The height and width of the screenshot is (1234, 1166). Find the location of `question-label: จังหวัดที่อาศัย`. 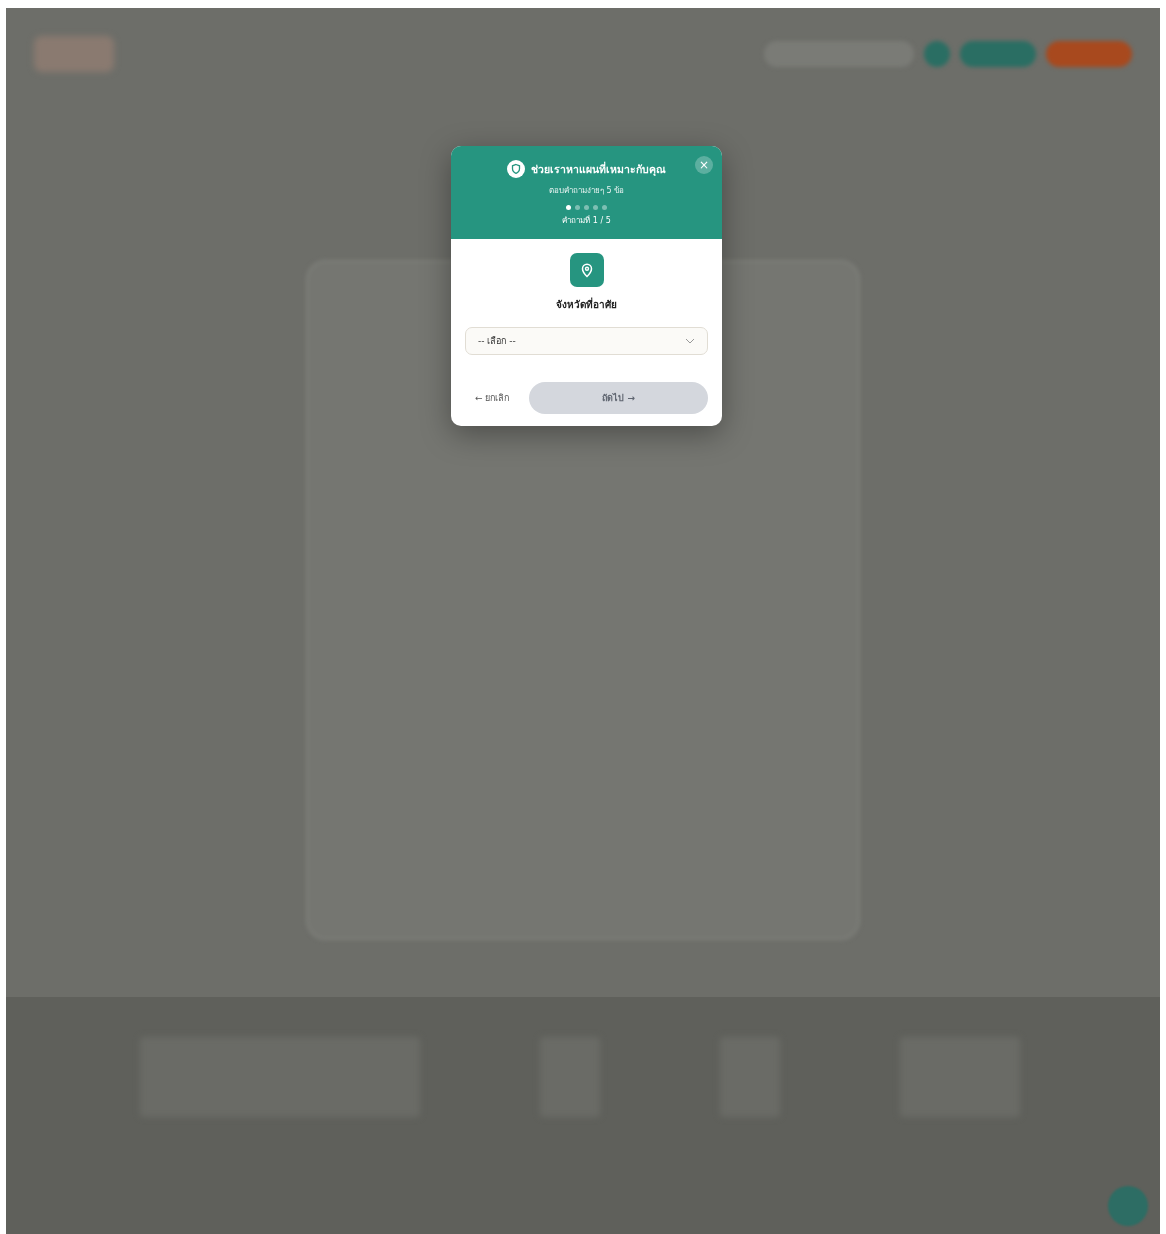

question-label: จังหวัดที่อาศัย is located at coordinates (586, 304).